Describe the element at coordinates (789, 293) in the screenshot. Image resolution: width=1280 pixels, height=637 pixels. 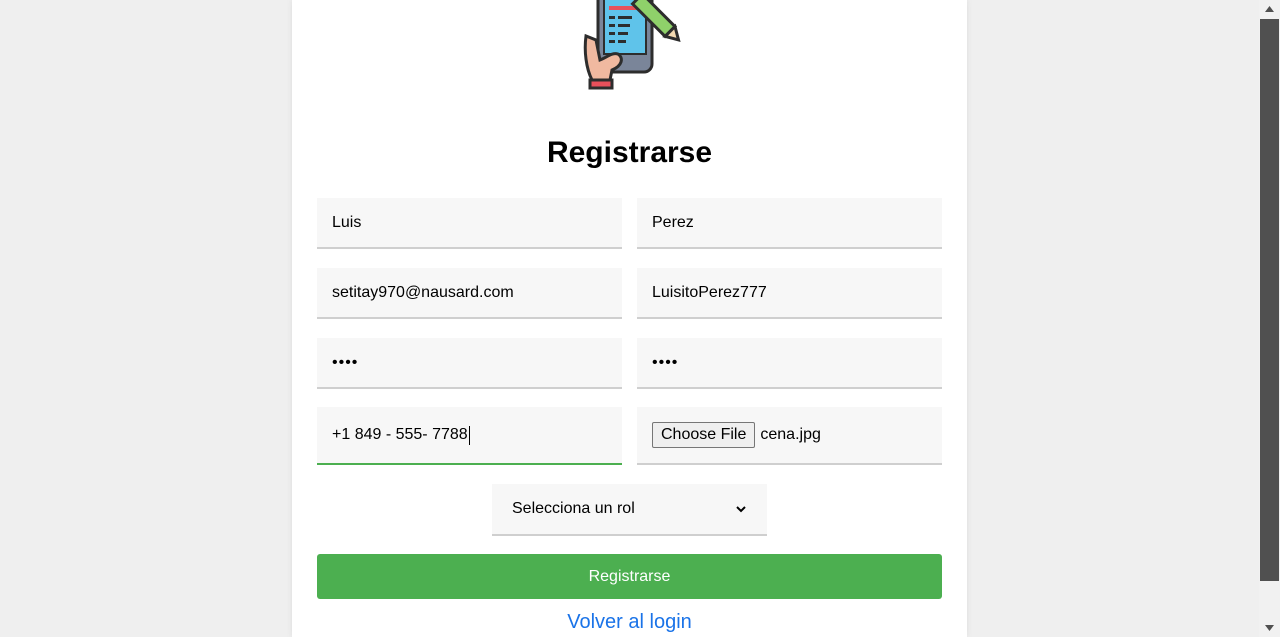
I see `username-input: LuisitoPerez777` at that location.